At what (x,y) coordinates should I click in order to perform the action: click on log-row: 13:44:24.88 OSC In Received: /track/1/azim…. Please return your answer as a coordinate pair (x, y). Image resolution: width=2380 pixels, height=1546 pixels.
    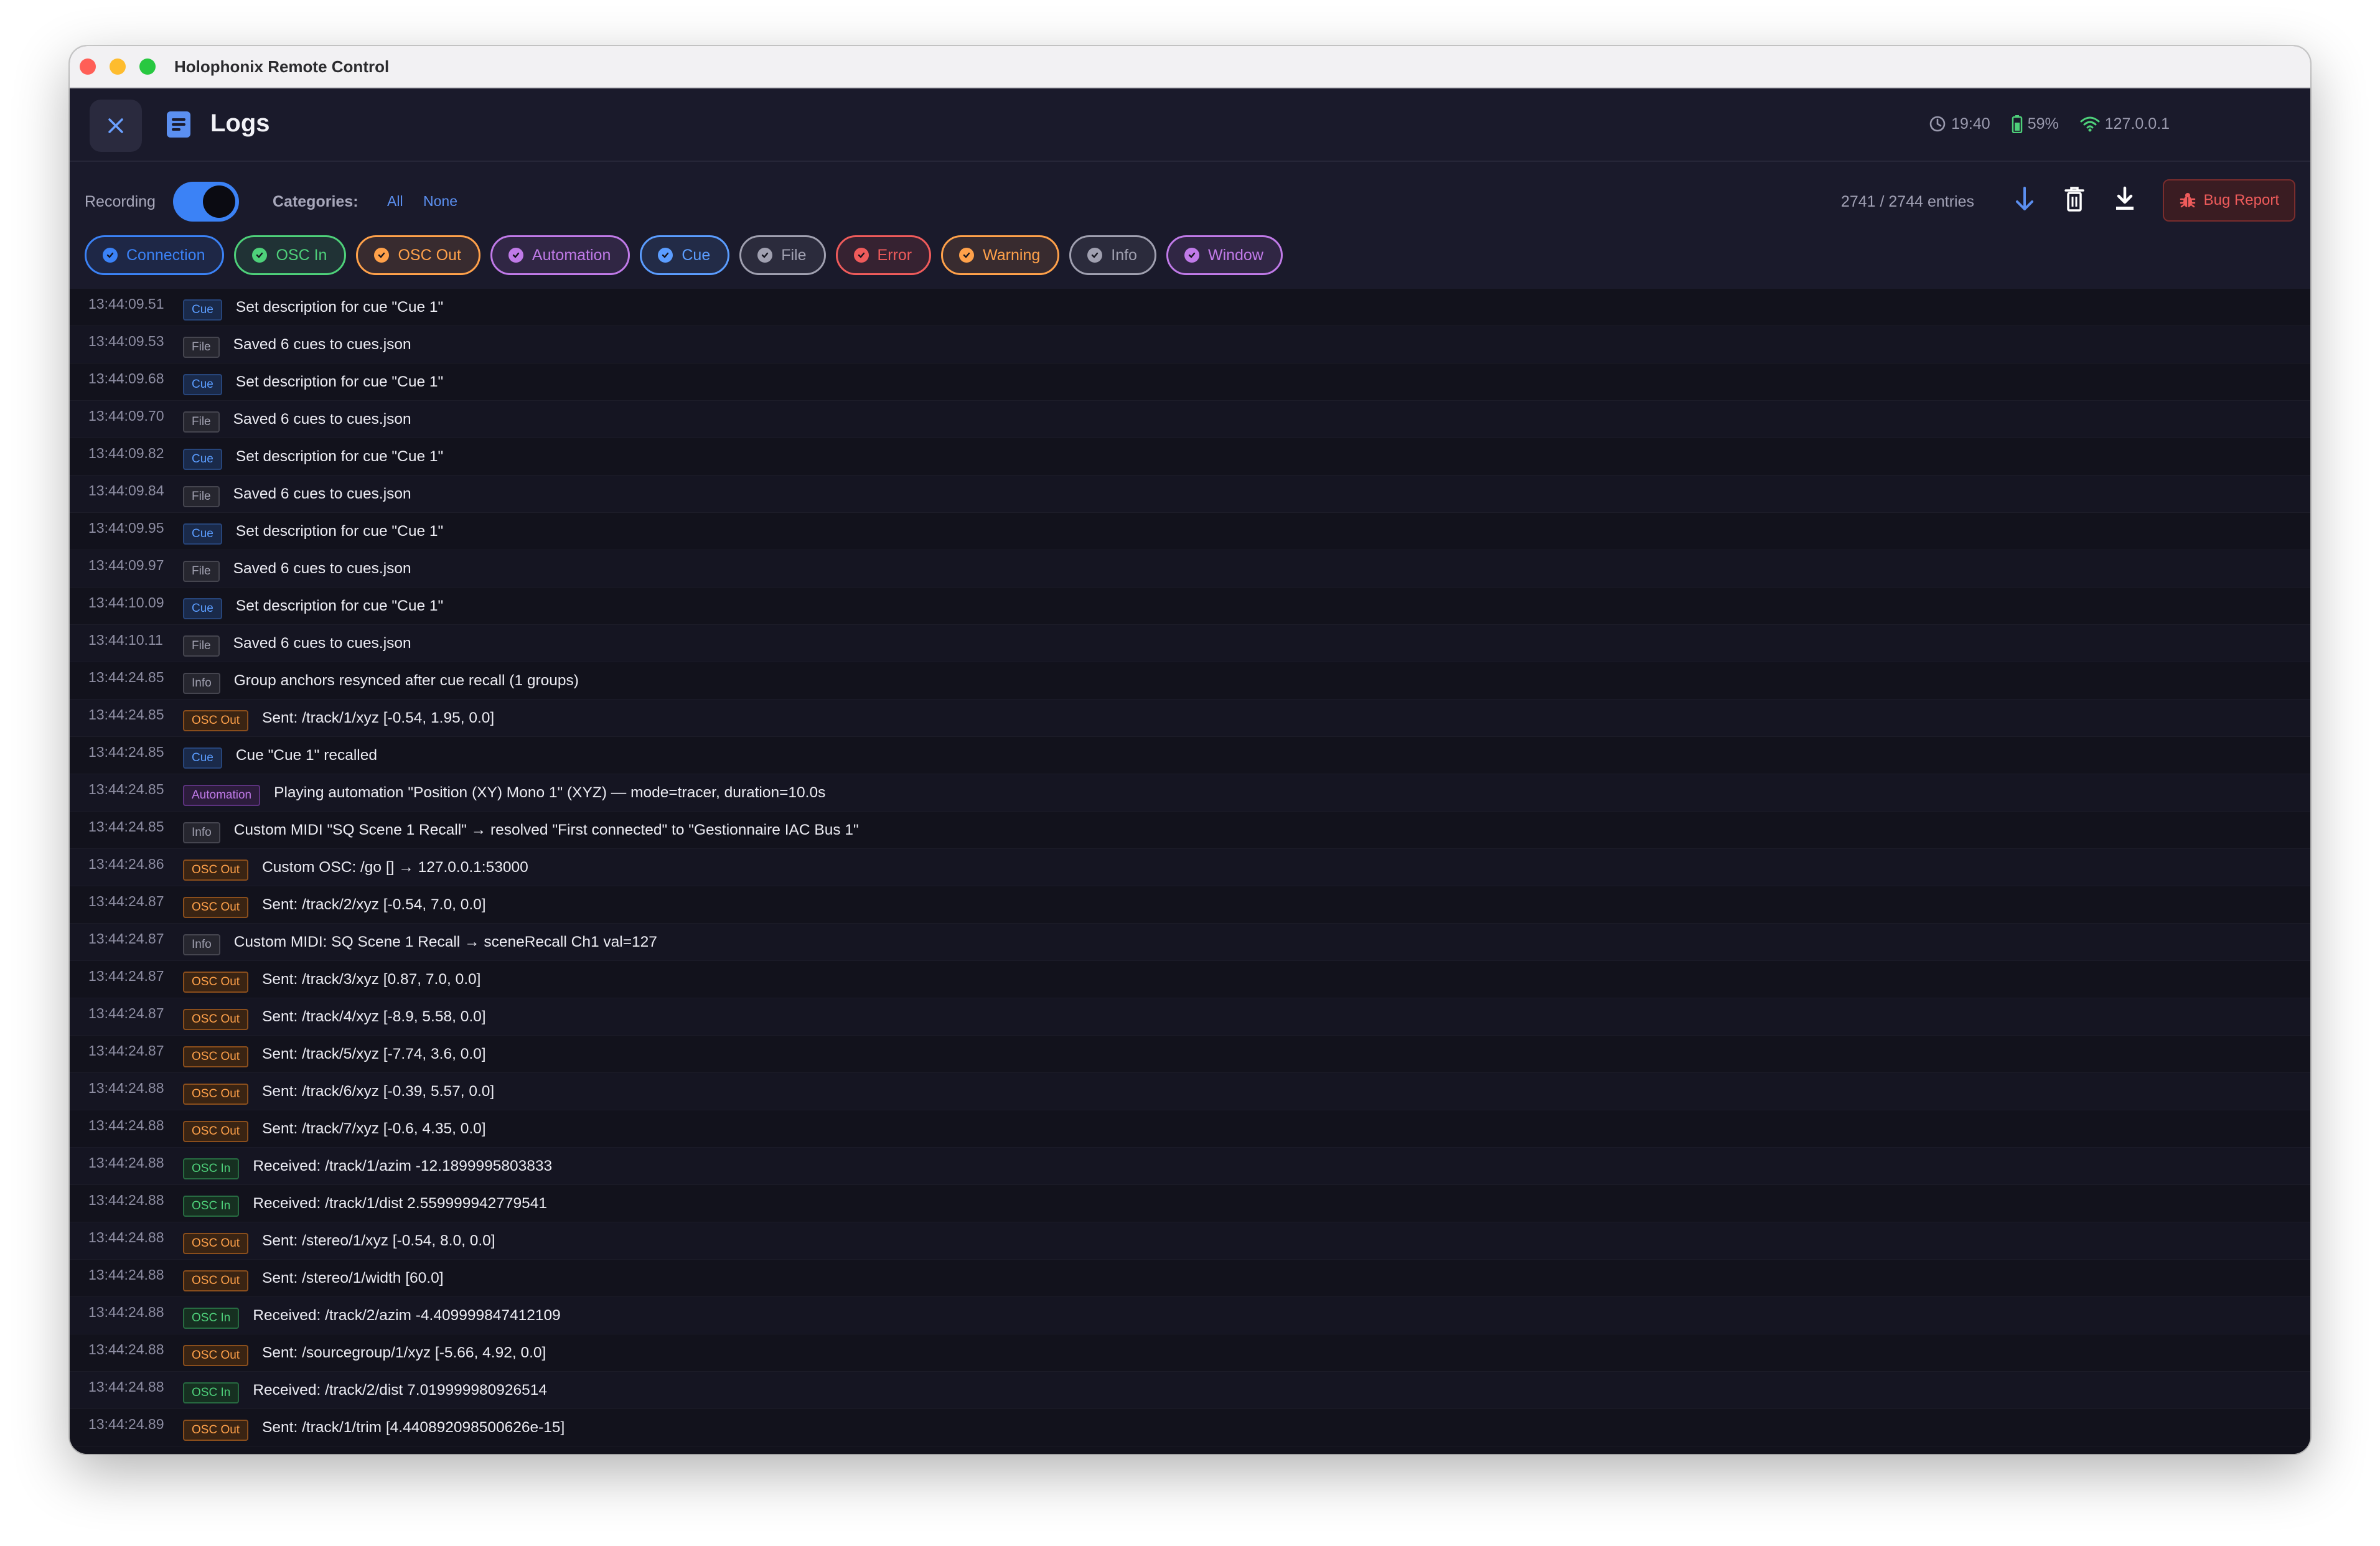
    Looking at the image, I should click on (1190, 1166).